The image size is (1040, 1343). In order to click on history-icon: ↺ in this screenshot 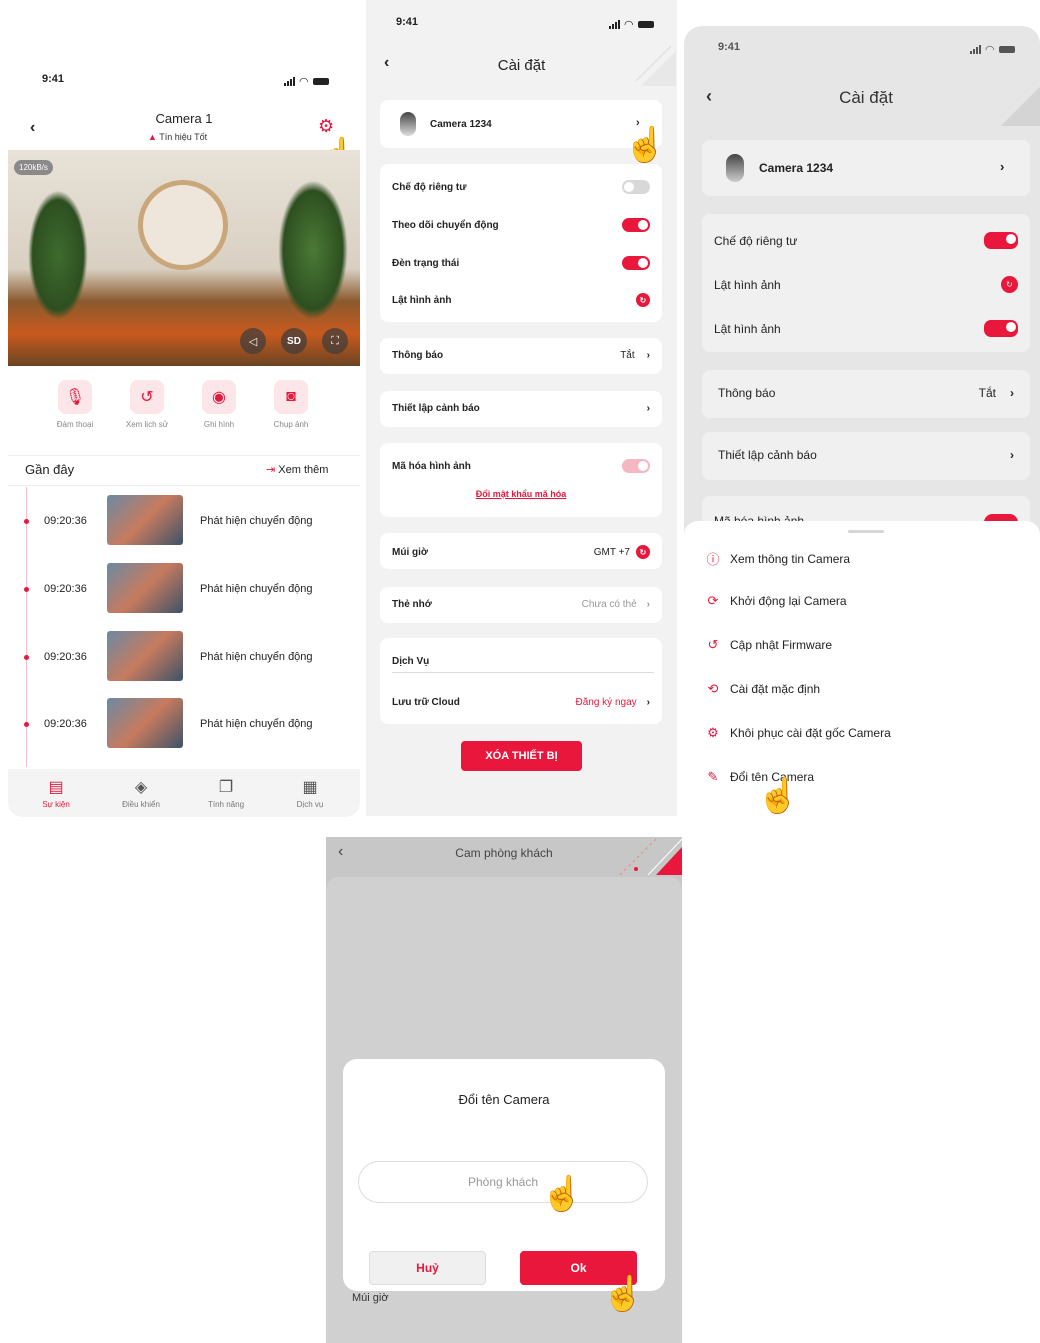, I will do `click(147, 397)`.